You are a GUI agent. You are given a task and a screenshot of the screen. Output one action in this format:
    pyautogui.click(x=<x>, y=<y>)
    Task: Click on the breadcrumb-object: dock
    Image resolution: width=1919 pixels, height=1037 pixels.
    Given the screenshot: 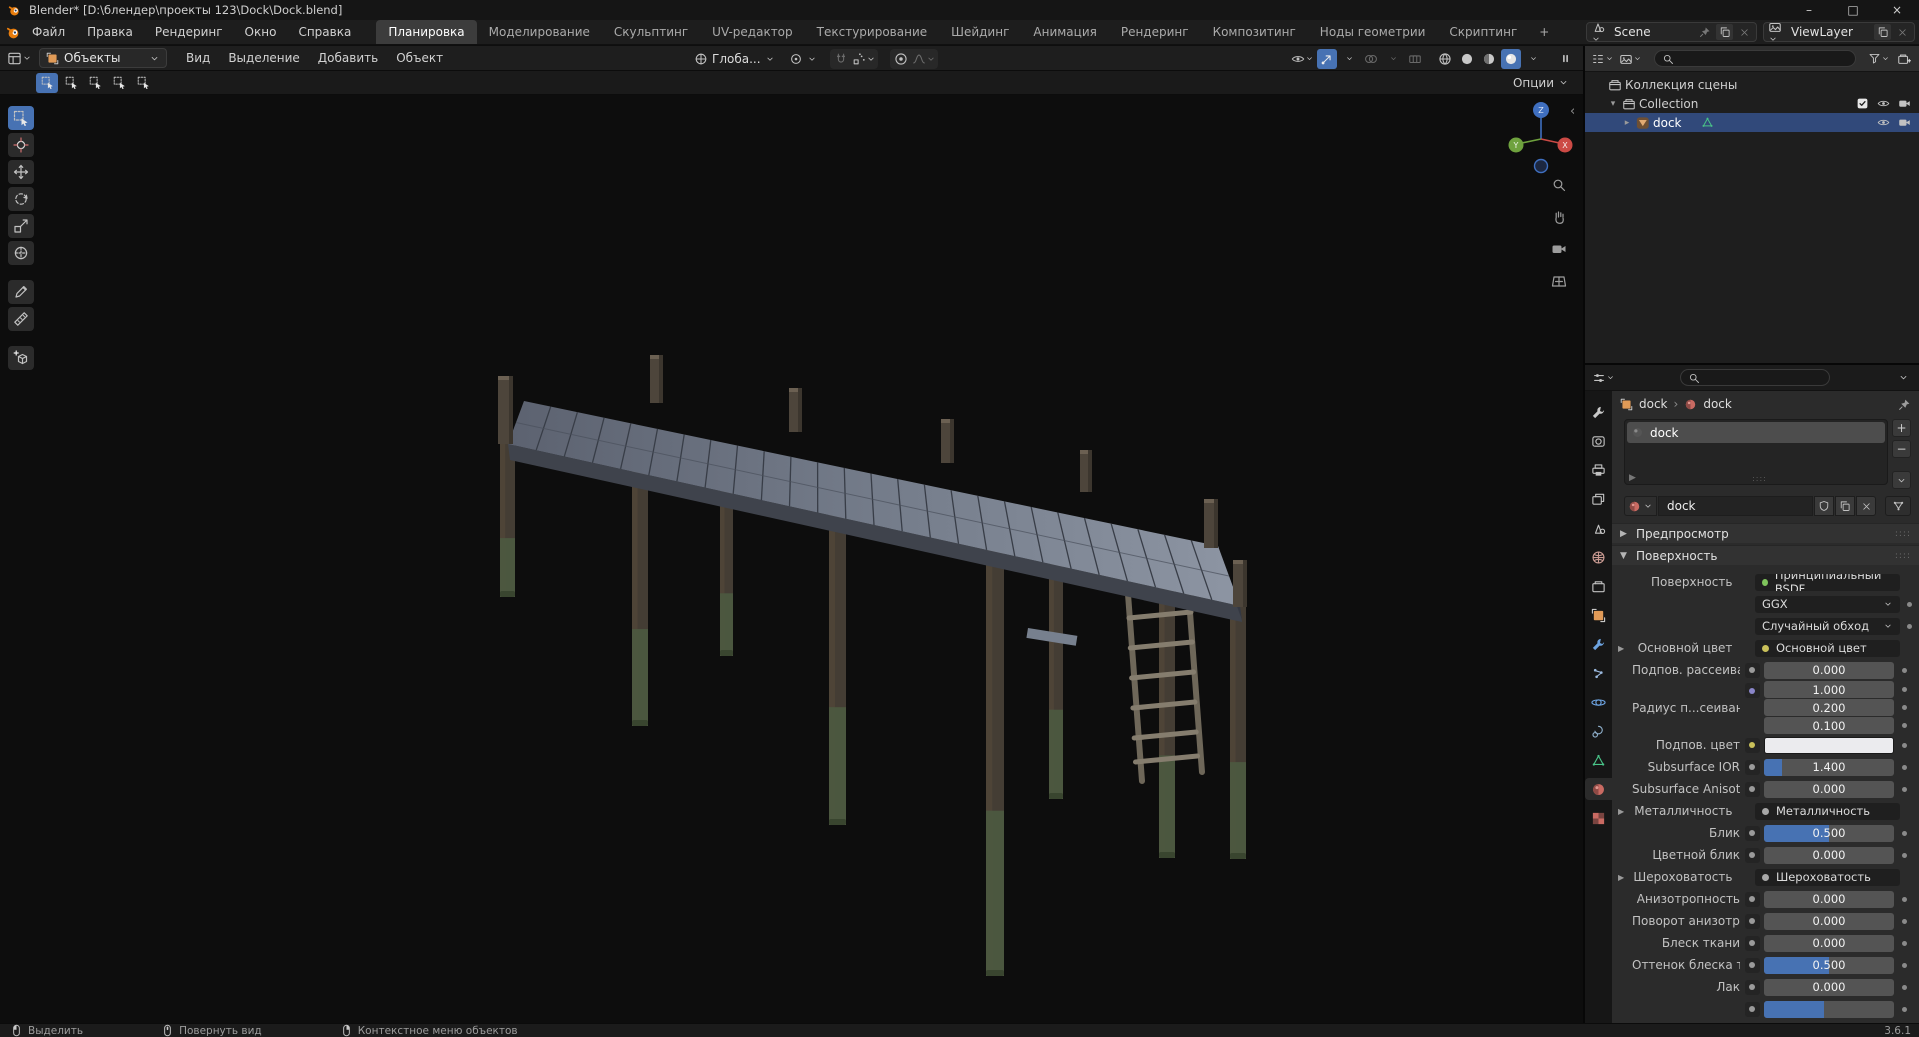 What is the action you would take?
    pyautogui.click(x=1653, y=404)
    